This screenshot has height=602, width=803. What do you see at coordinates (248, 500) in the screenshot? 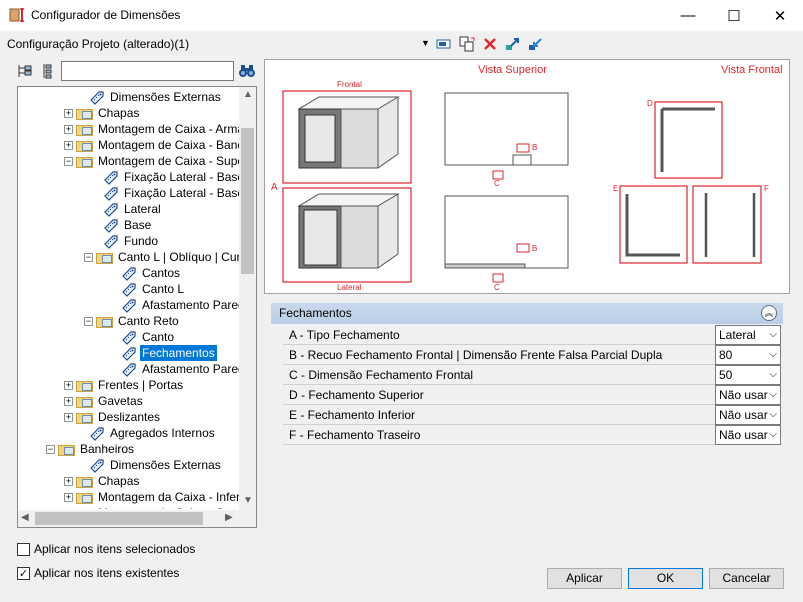
I see `scroll-down-icon: ▼` at bounding box center [248, 500].